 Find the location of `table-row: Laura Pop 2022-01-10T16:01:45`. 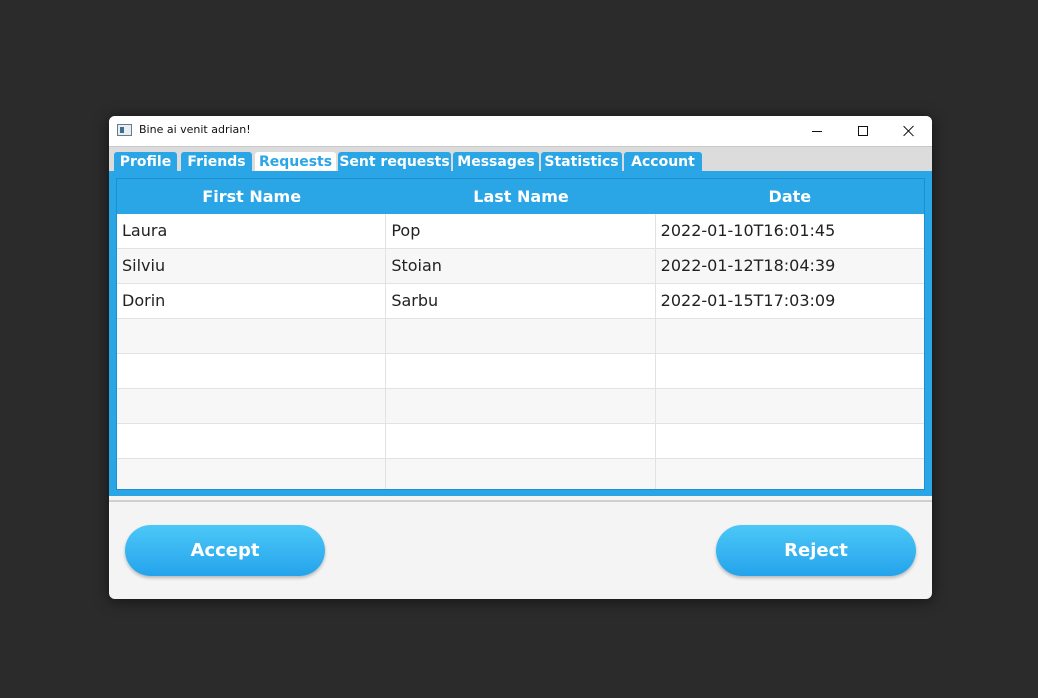

table-row: Laura Pop 2022-01-10T16:01:45 is located at coordinates (520, 231).